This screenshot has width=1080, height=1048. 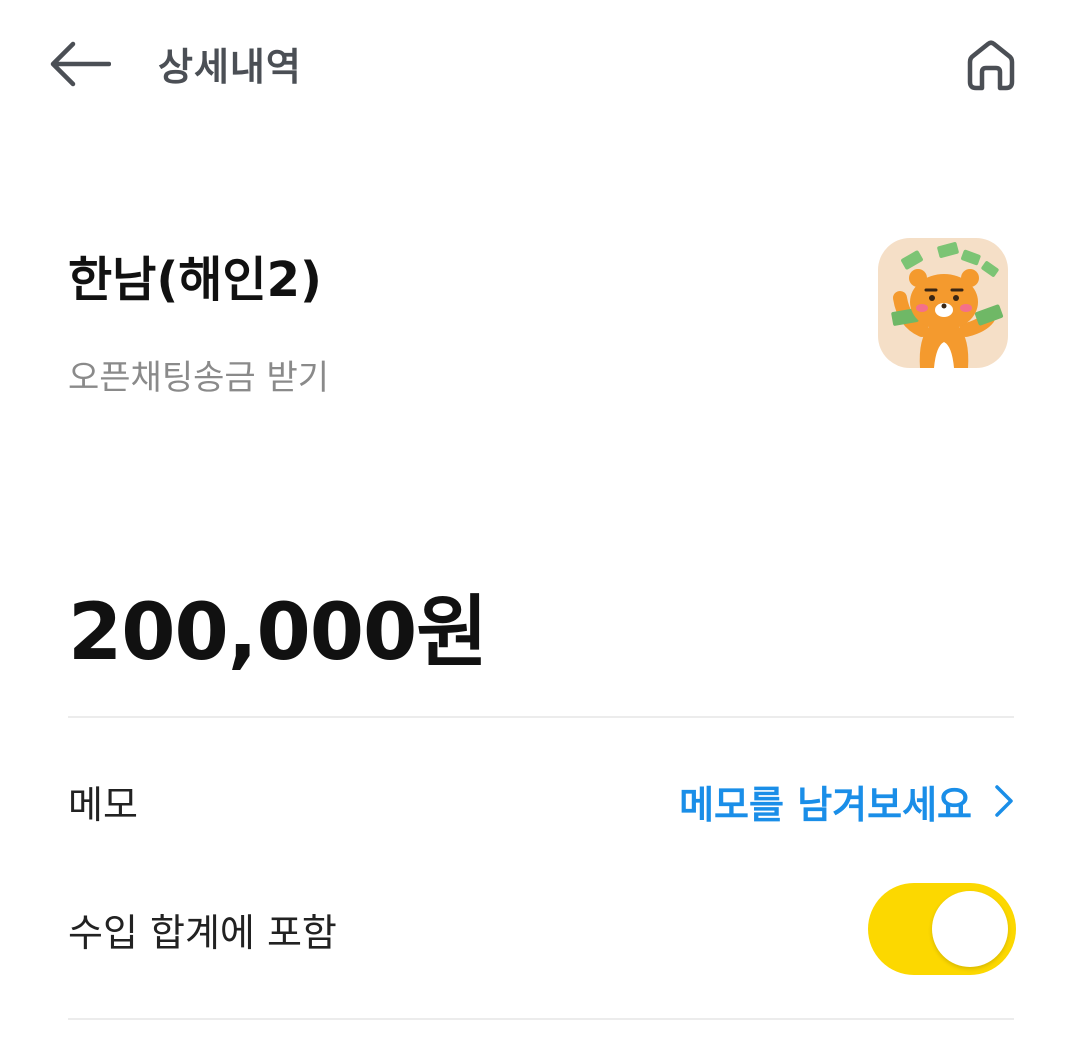 I want to click on home-button, so click(x=991, y=65).